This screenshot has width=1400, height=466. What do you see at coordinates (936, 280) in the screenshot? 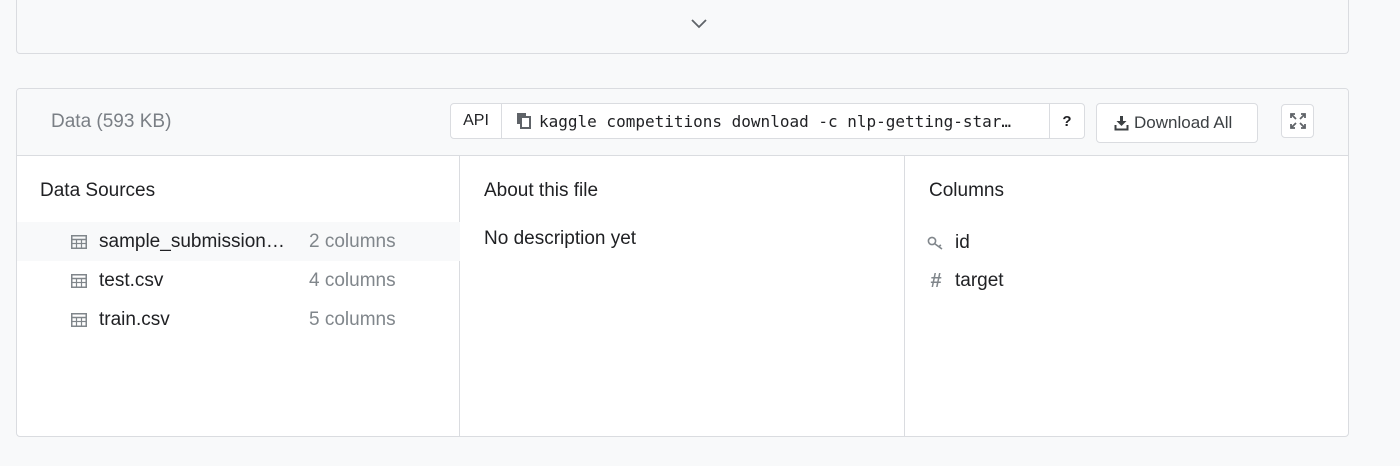
I see `hash-icon: #` at bounding box center [936, 280].